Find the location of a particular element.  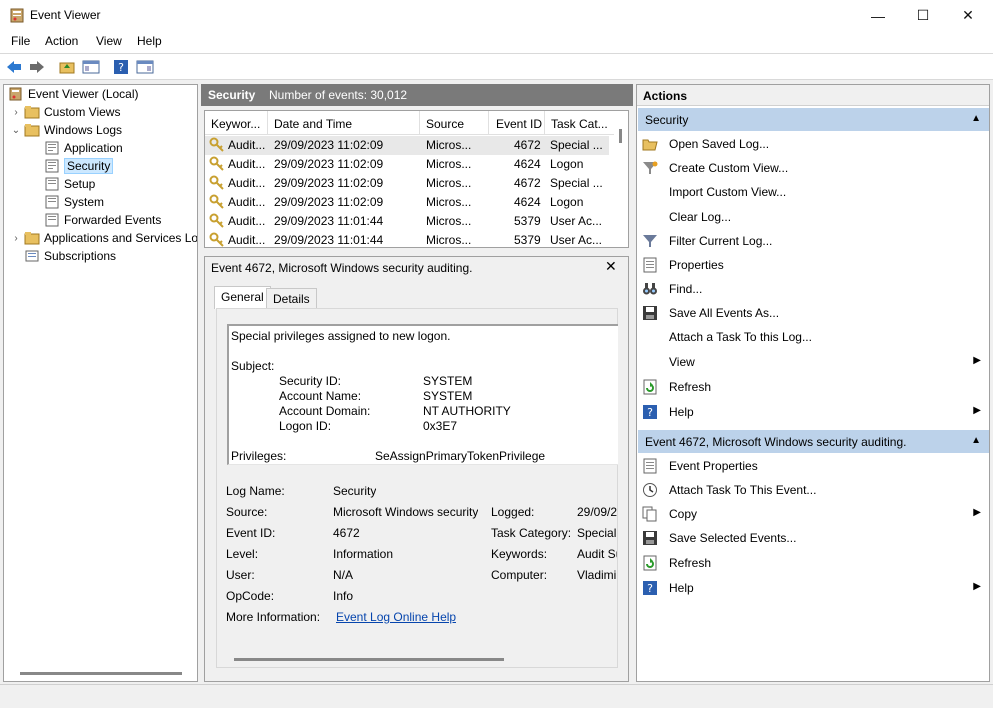

chevron-down-icon: ⌄ is located at coordinates (16, 130).